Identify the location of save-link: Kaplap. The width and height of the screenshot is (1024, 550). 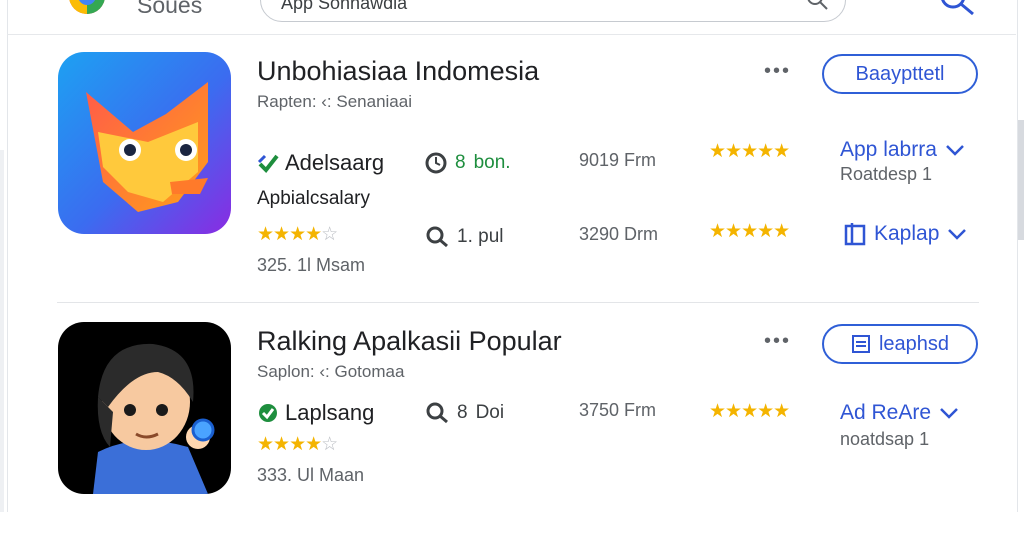
(905, 234).